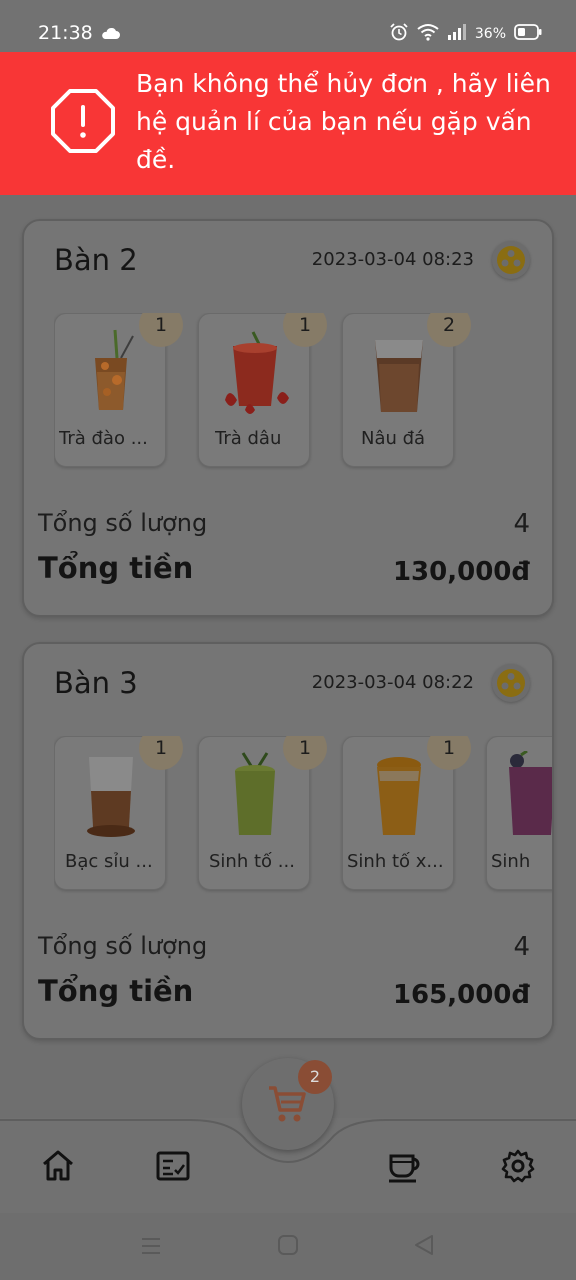 The height and width of the screenshot is (1280, 576). Describe the element at coordinates (404, 1166) in the screenshot. I see `coffee-cup-icon` at that location.